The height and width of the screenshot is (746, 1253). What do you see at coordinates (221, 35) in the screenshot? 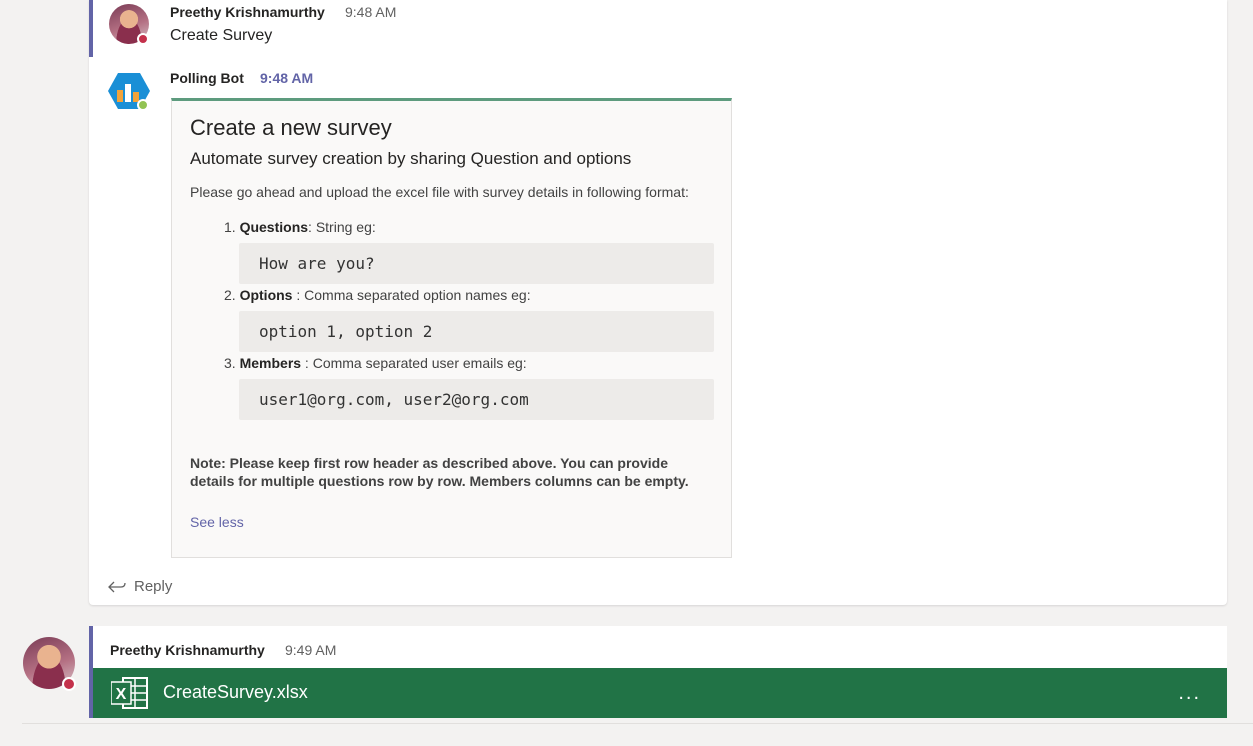
I see `message-text: Create Survey` at bounding box center [221, 35].